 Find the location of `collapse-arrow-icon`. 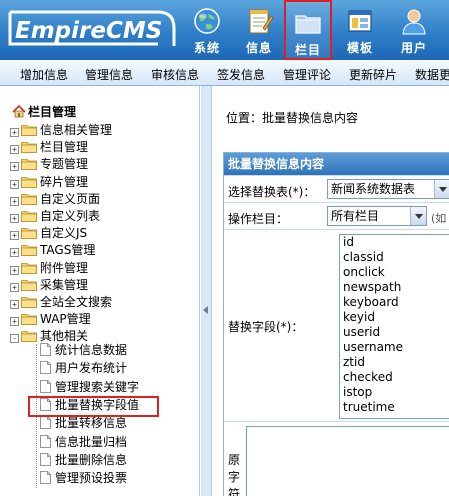

collapse-arrow-icon is located at coordinates (205, 310).